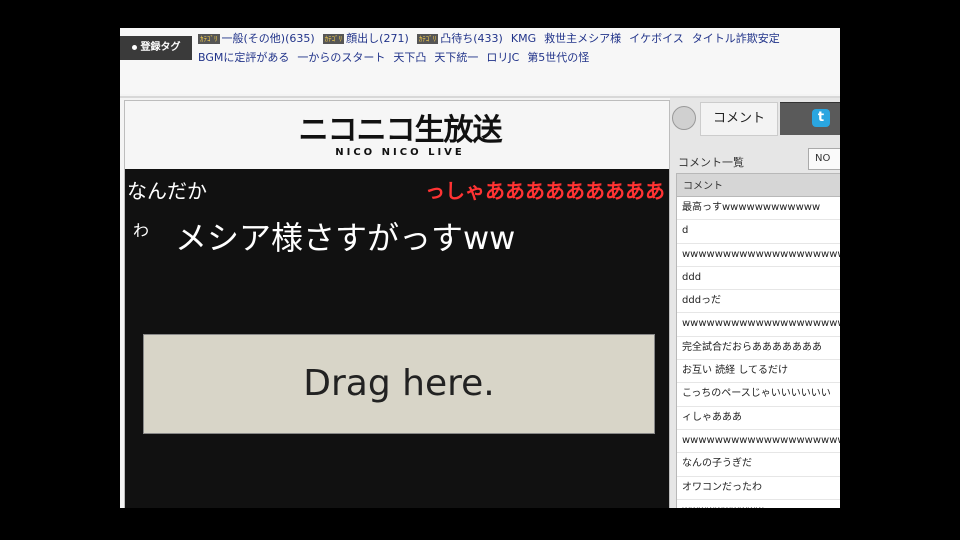 This screenshot has height=540, width=960. Describe the element at coordinates (558, 57) in the screenshot. I see `tag-link: 第5世代の怪` at that location.